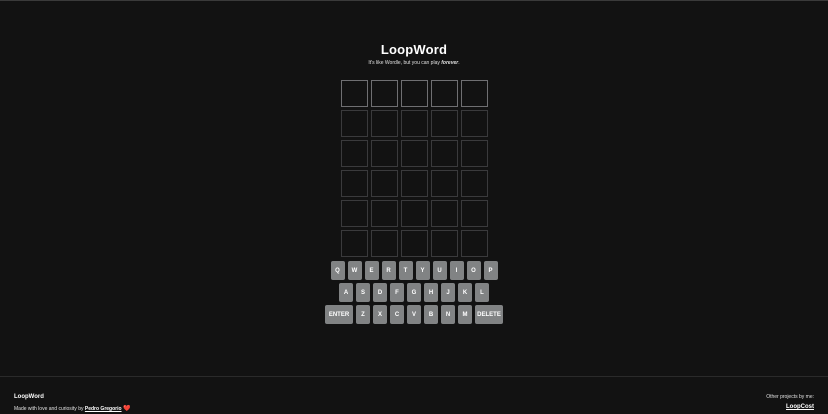 This screenshot has height=414, width=828. What do you see at coordinates (103, 409) in the screenshot?
I see `author-link: Pedro Gregorio` at bounding box center [103, 409].